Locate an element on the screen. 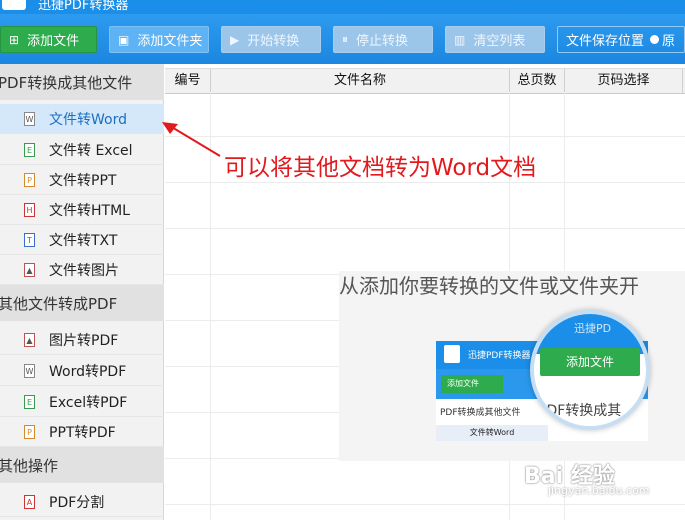 This screenshot has height=520, width=685. section-pdf-to-other: PDF转换成其他文件 is located at coordinates (82, 82).